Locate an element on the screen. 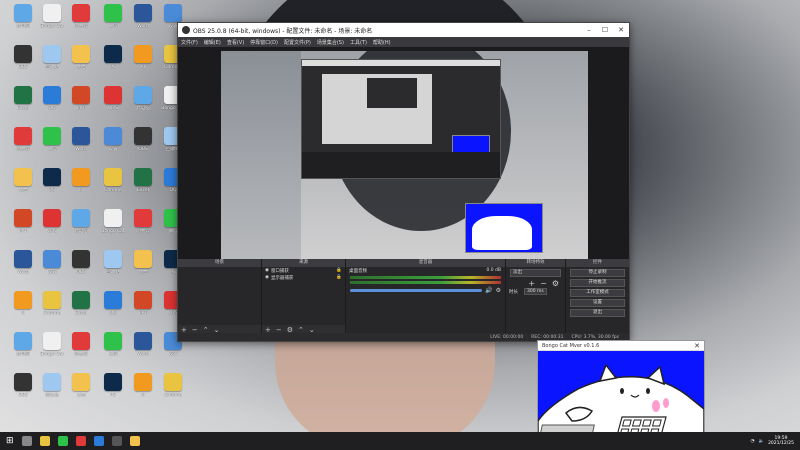  maximize-icon: ☐ is located at coordinates (605, 30).